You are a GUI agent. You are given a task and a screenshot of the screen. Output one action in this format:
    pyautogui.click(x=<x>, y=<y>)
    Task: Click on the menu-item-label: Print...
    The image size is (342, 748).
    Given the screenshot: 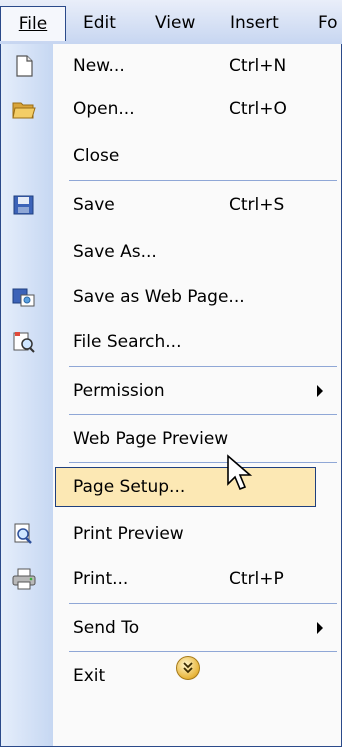 What is the action you would take?
    pyautogui.click(x=101, y=579)
    